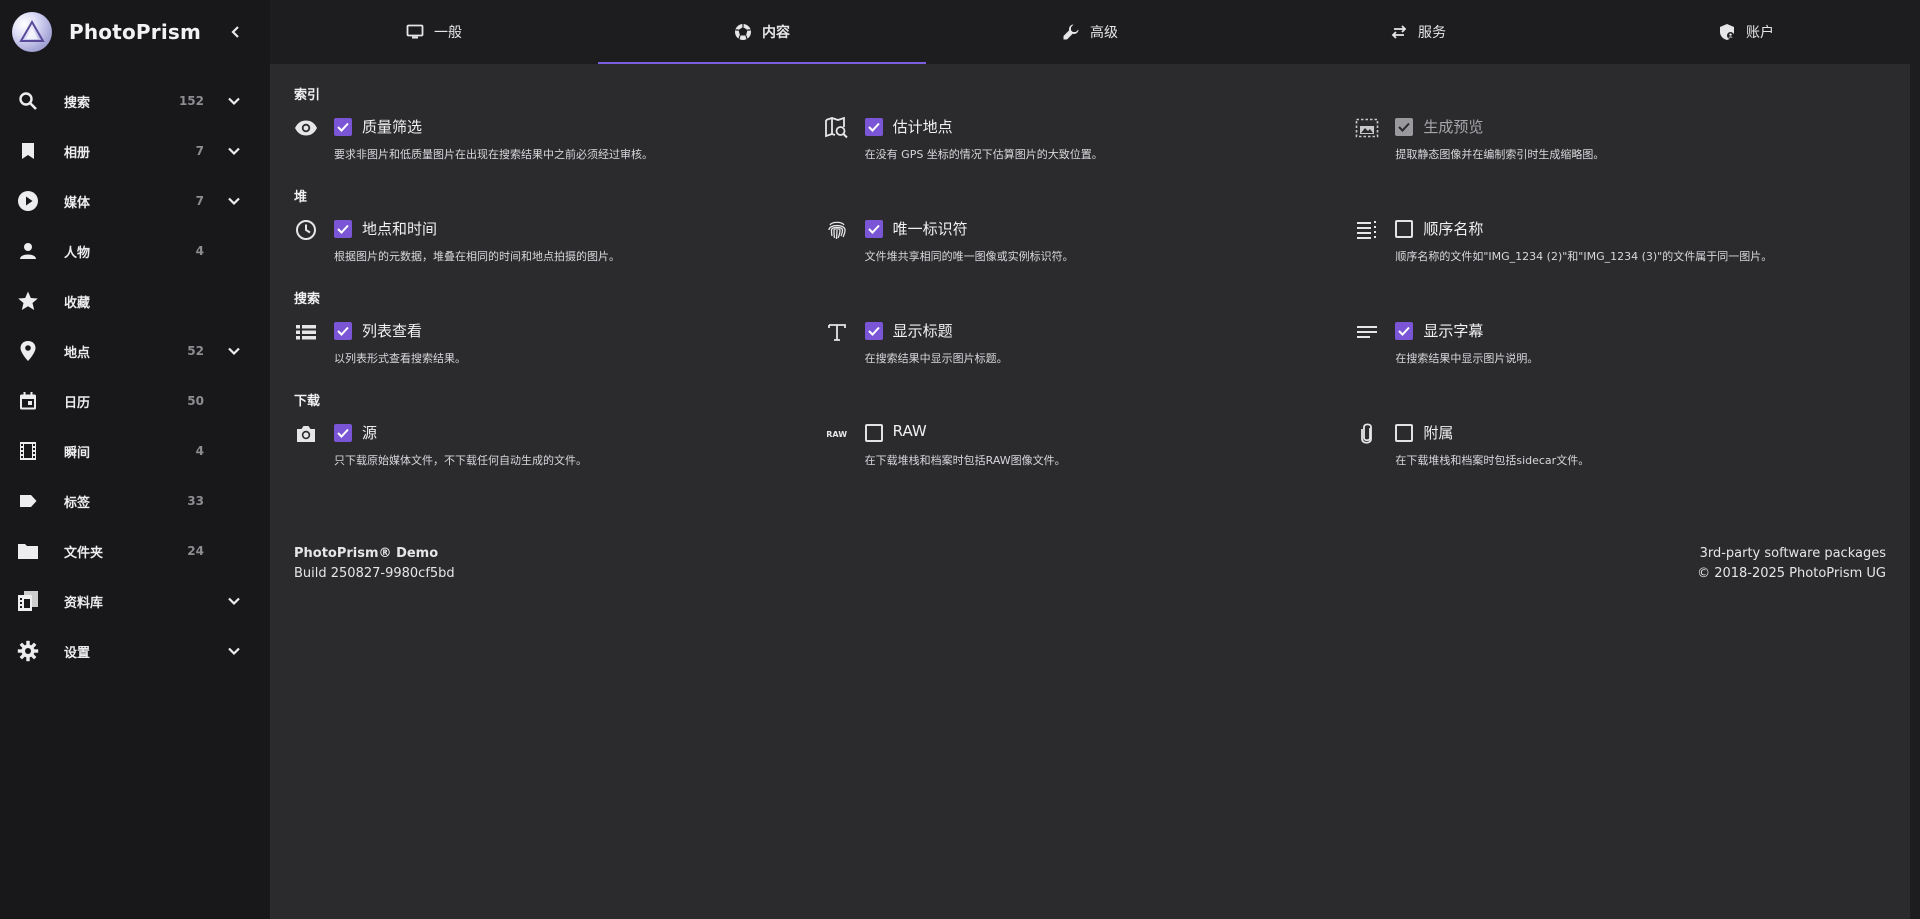  What do you see at coordinates (77, 203) in the screenshot?
I see `sidebar-item-label: 媒体` at bounding box center [77, 203].